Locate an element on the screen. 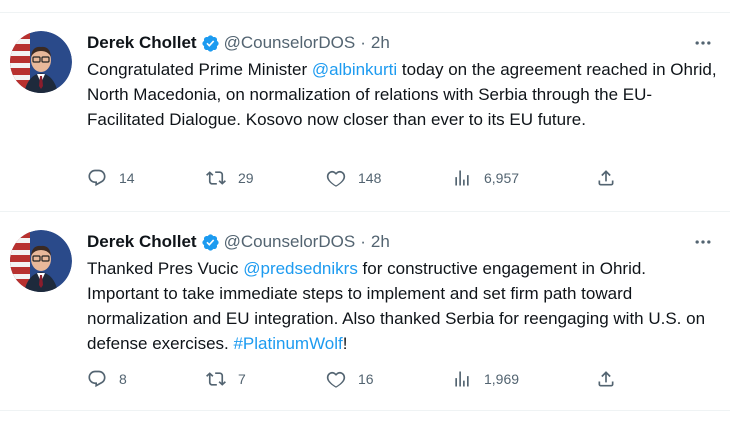 The image size is (730, 427). reply-count: 14 is located at coordinates (127, 178).